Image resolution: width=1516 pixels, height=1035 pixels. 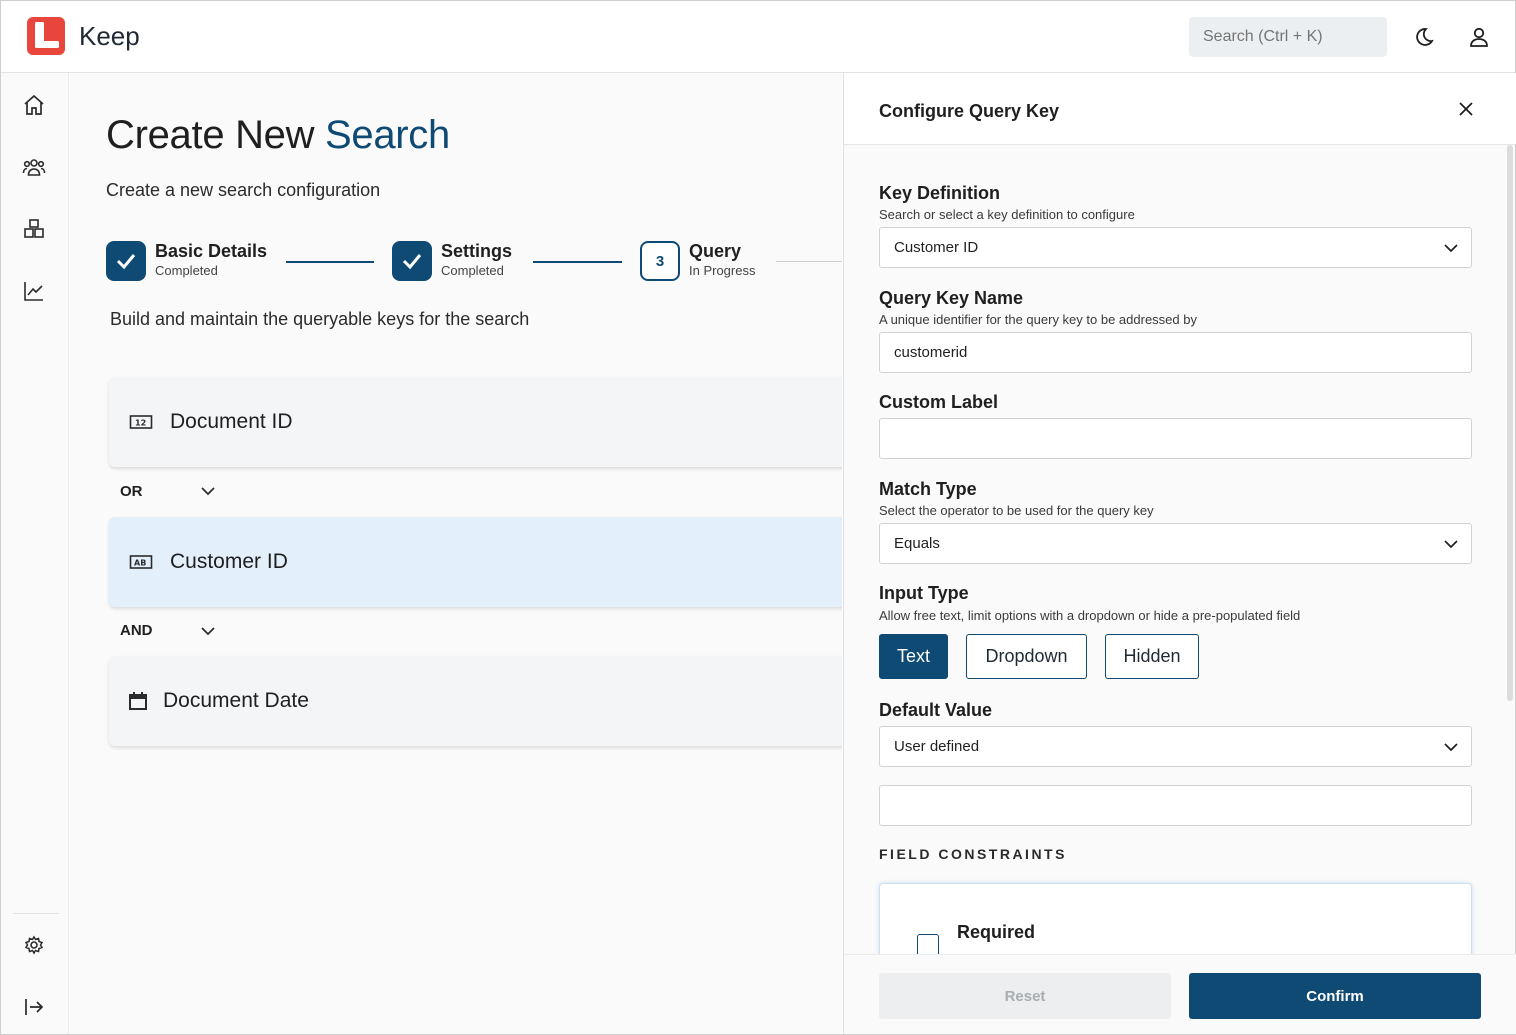 I want to click on panel-header: Configure Query Key, so click(x=1180, y=109).